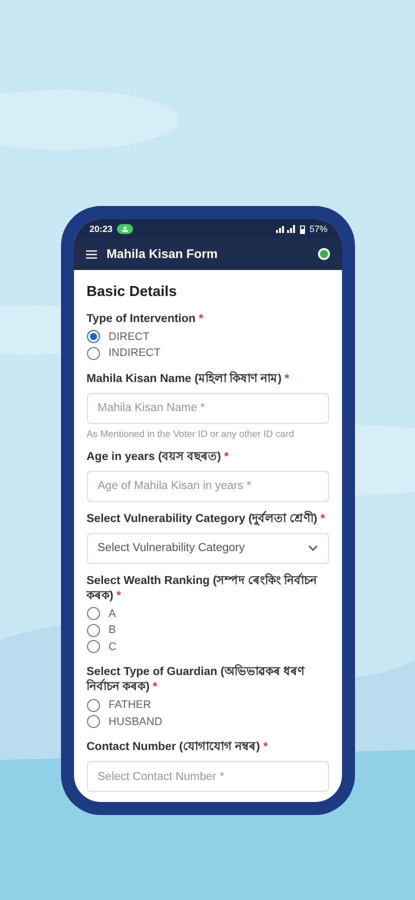 The image size is (415, 900). What do you see at coordinates (101, 229) in the screenshot?
I see `status-time: 20:23` at bounding box center [101, 229].